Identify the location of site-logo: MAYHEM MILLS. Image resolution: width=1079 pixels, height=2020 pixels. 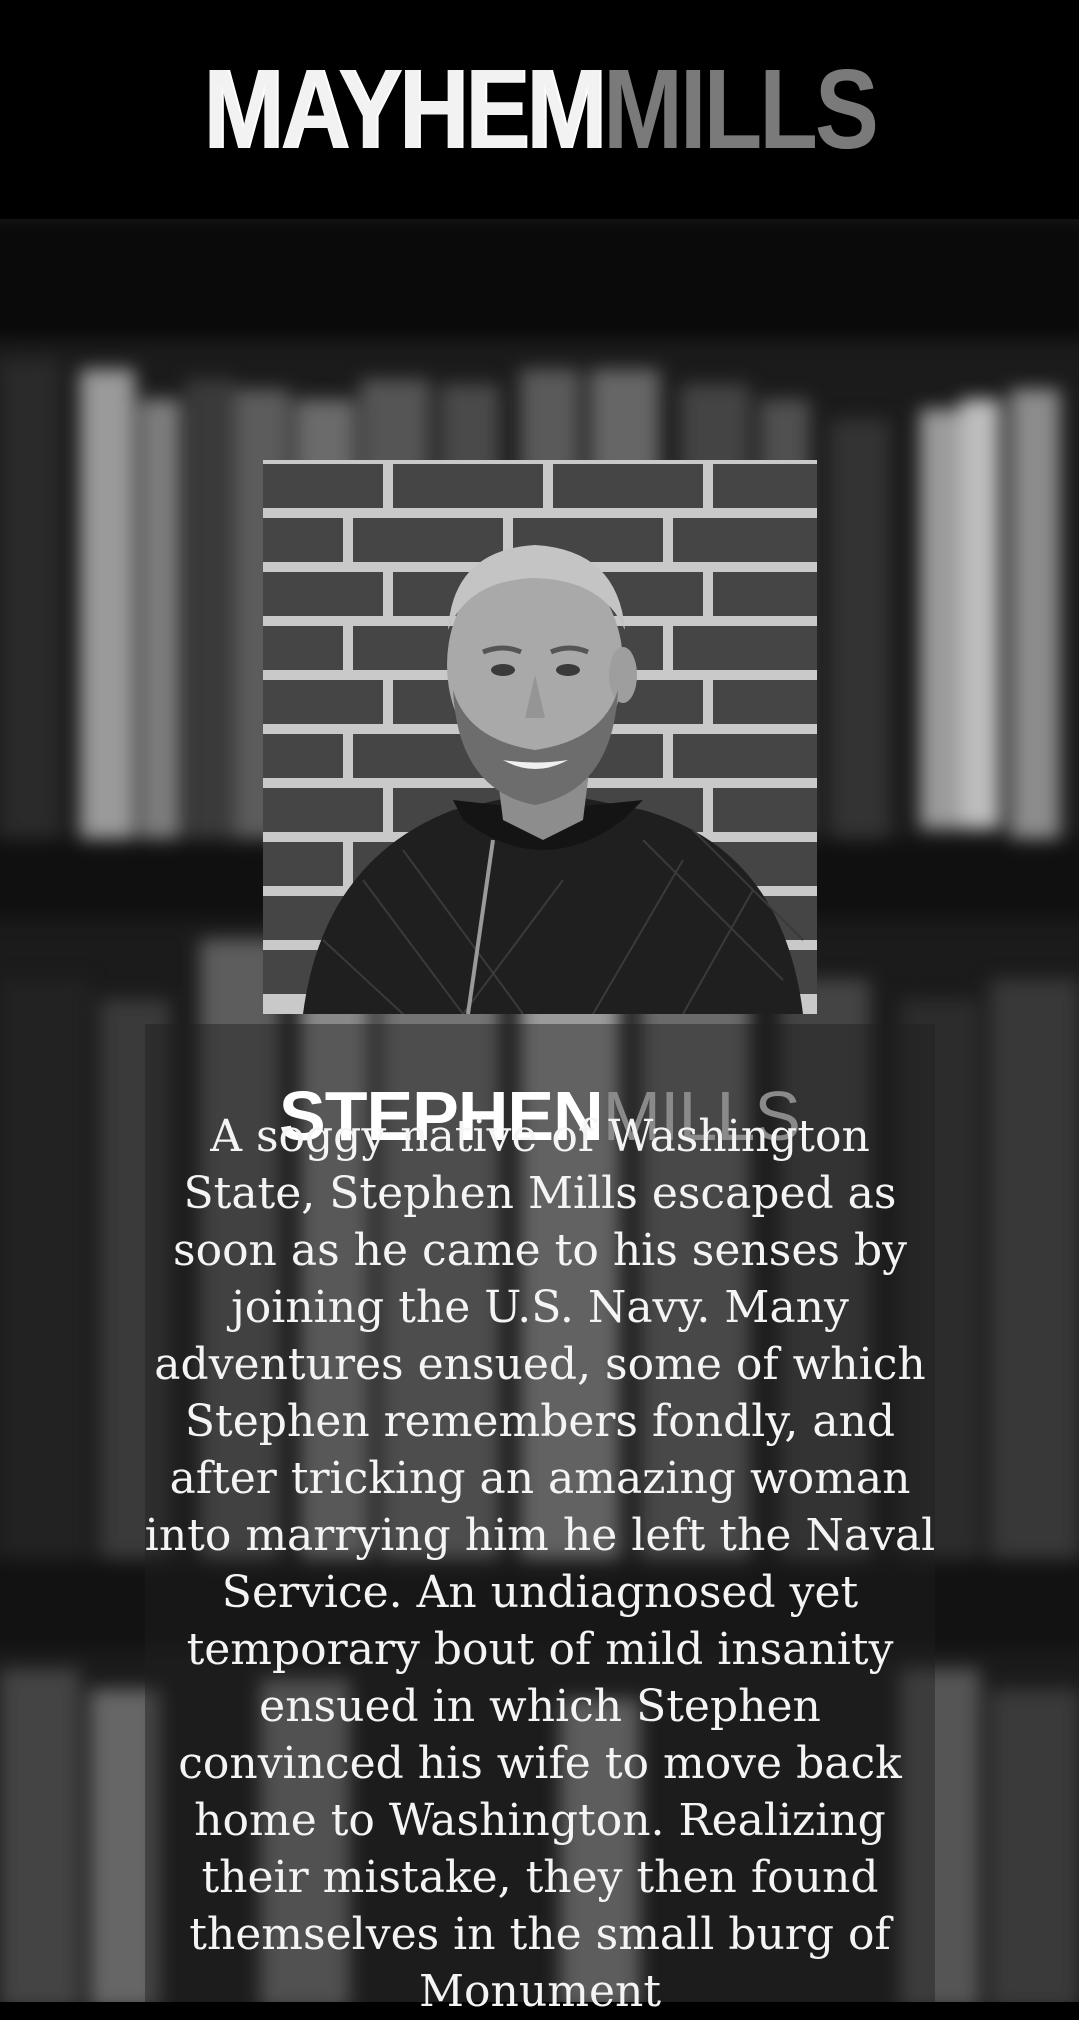
(541, 109).